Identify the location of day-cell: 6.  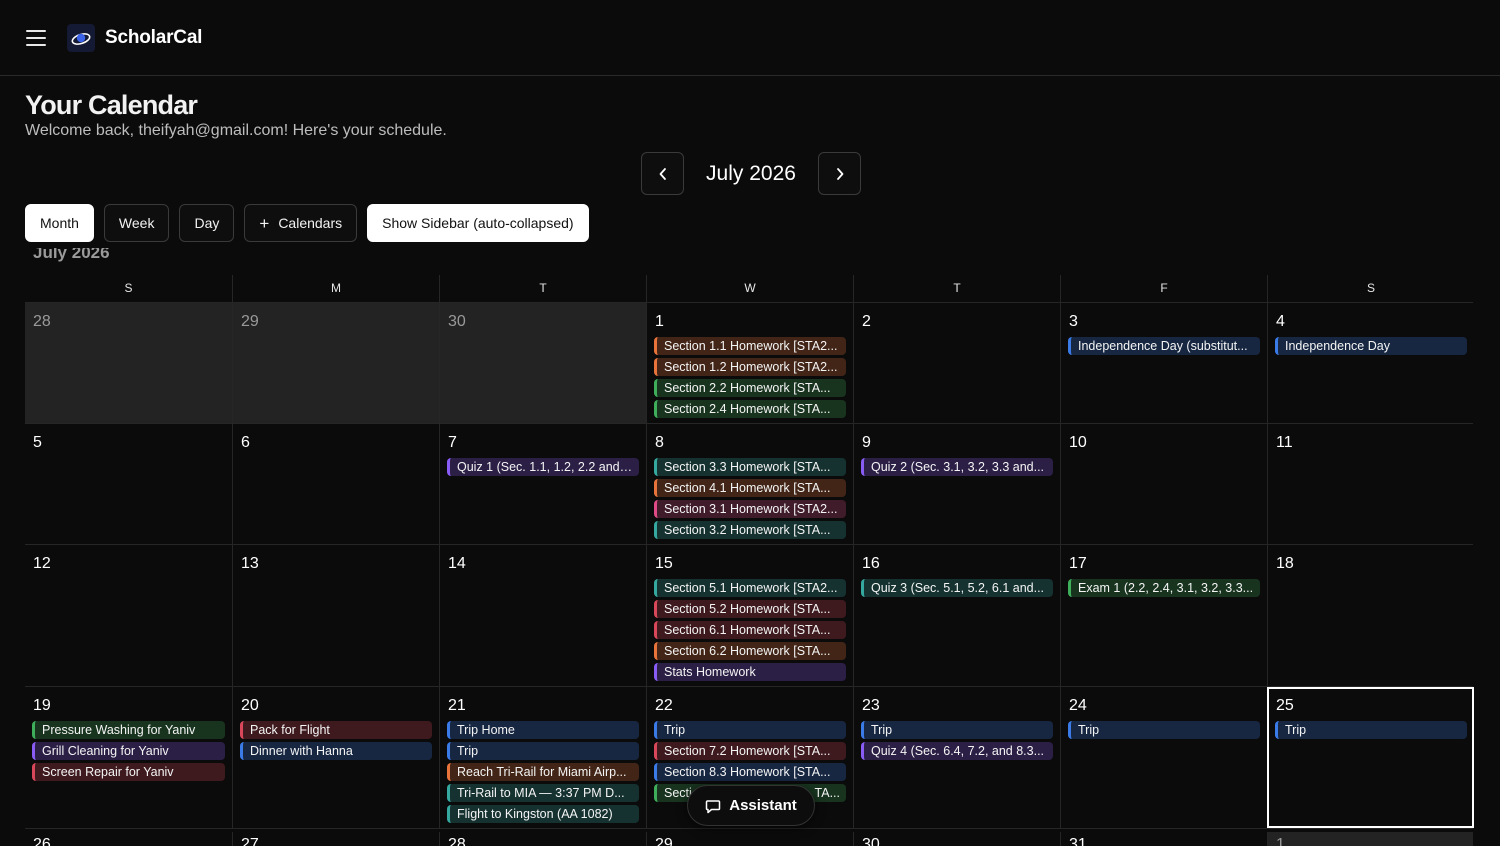
(335, 484).